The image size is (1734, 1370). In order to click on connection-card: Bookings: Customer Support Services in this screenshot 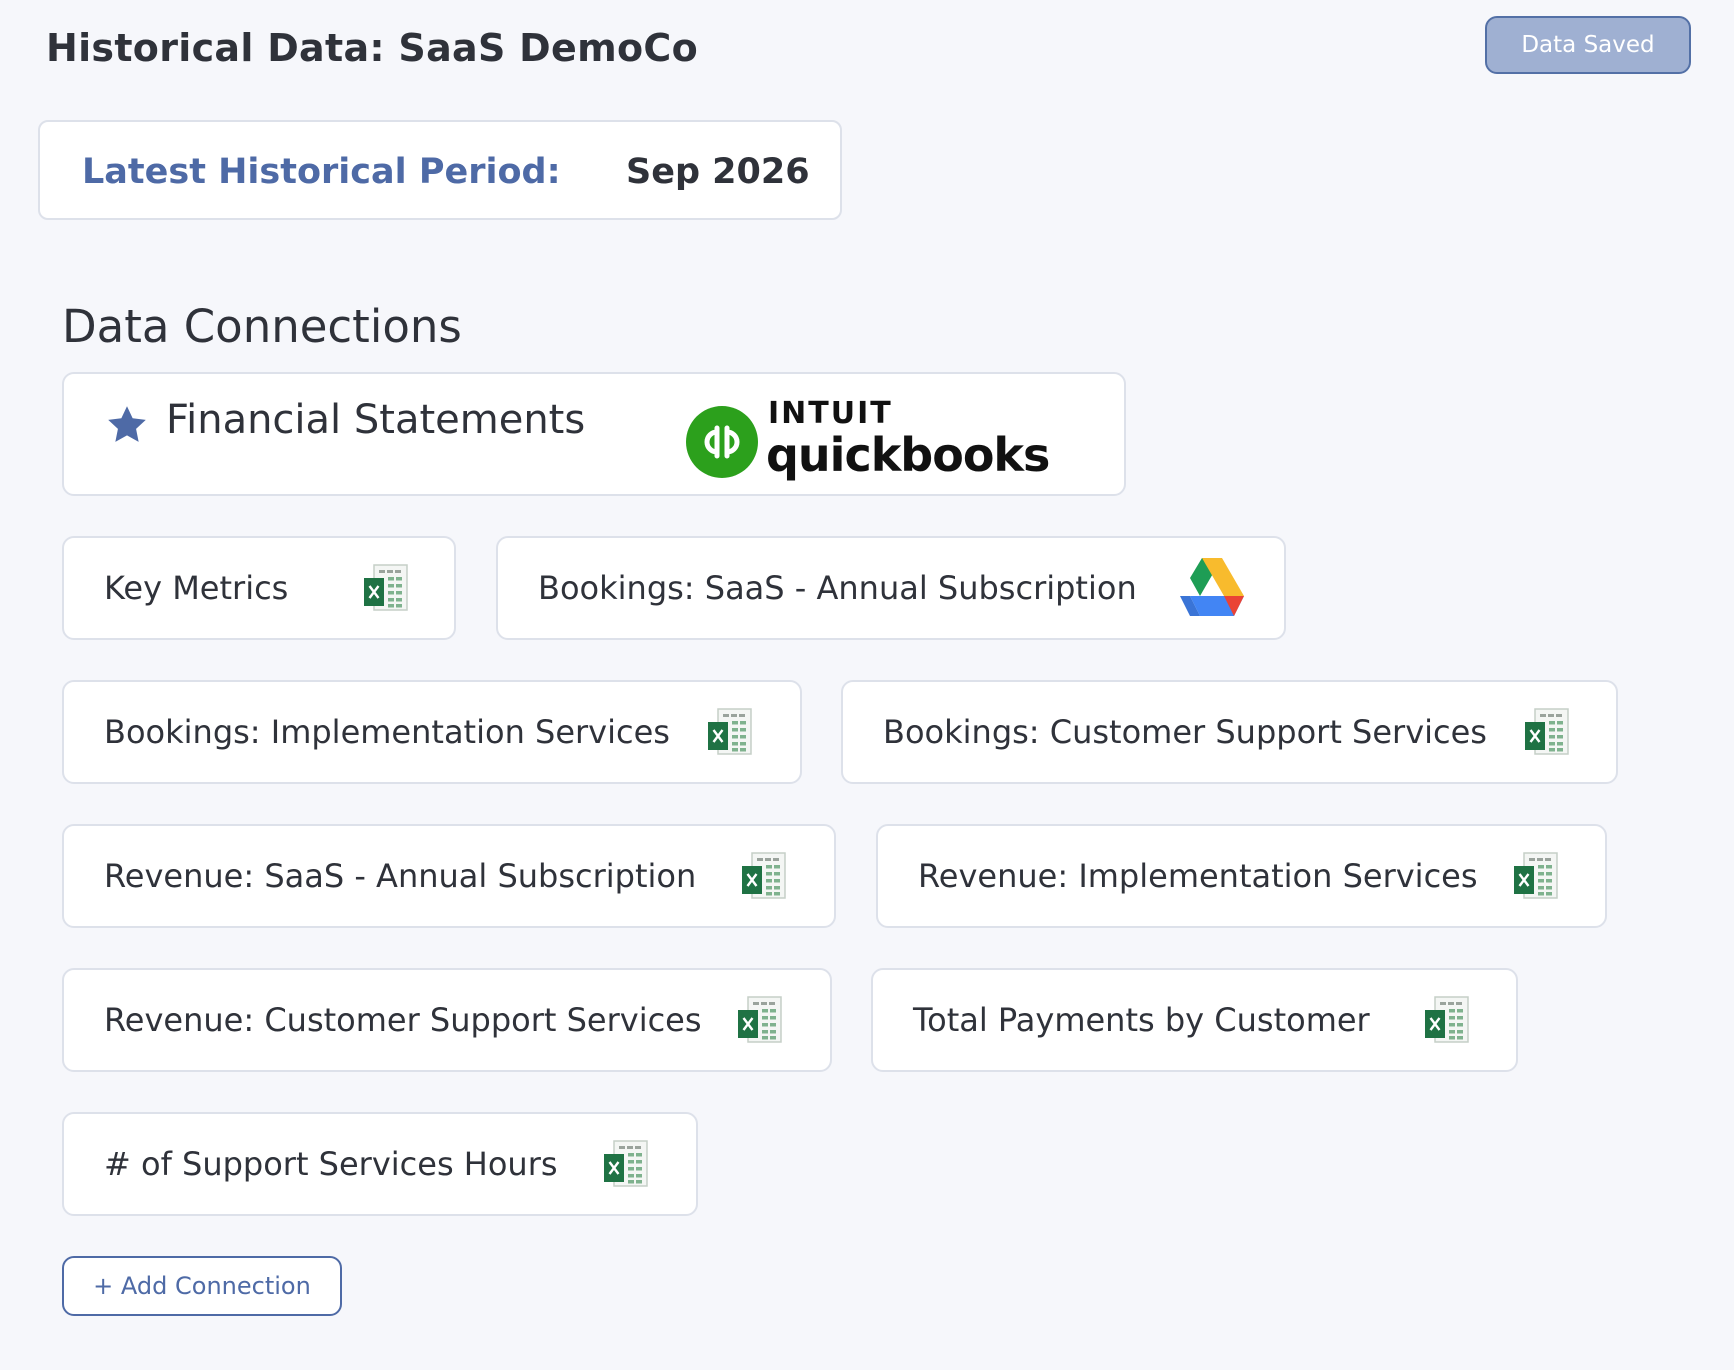, I will do `click(1229, 732)`.